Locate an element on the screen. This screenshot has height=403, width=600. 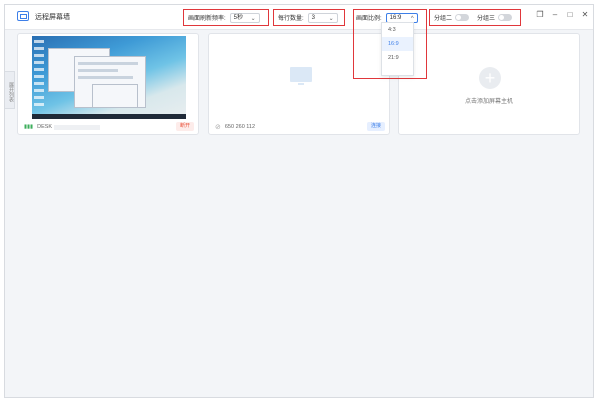
add-screen-card: + 点击添加屏幕主机 is located at coordinates (489, 84).